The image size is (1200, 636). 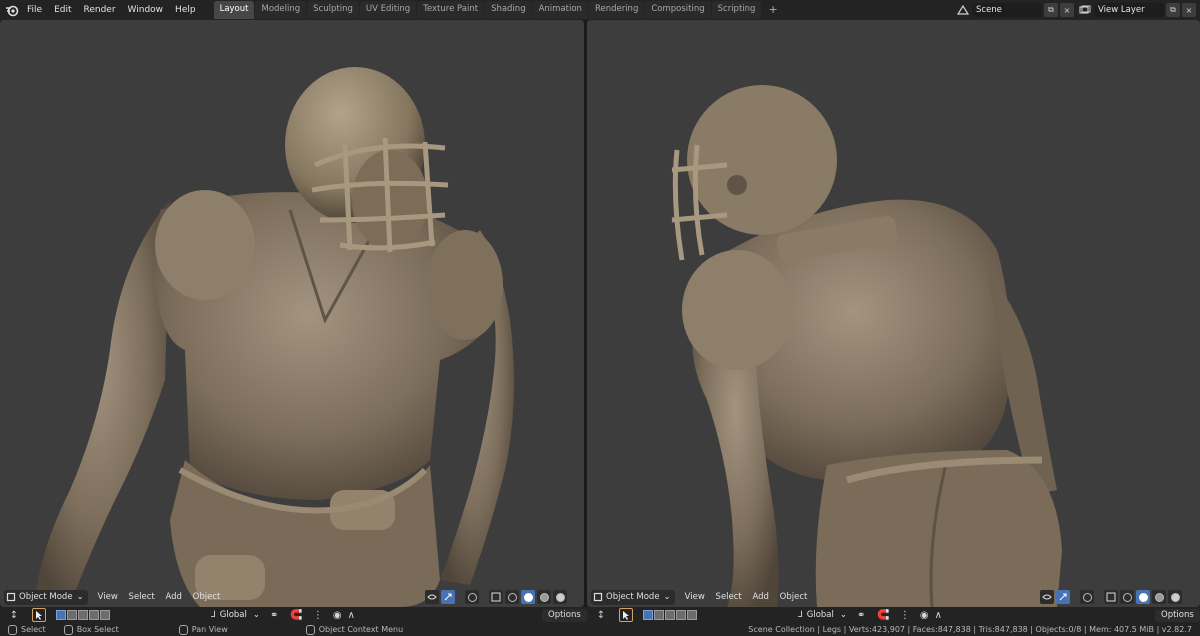 I want to click on tab-sculpting: Sculpting, so click(x=333, y=10).